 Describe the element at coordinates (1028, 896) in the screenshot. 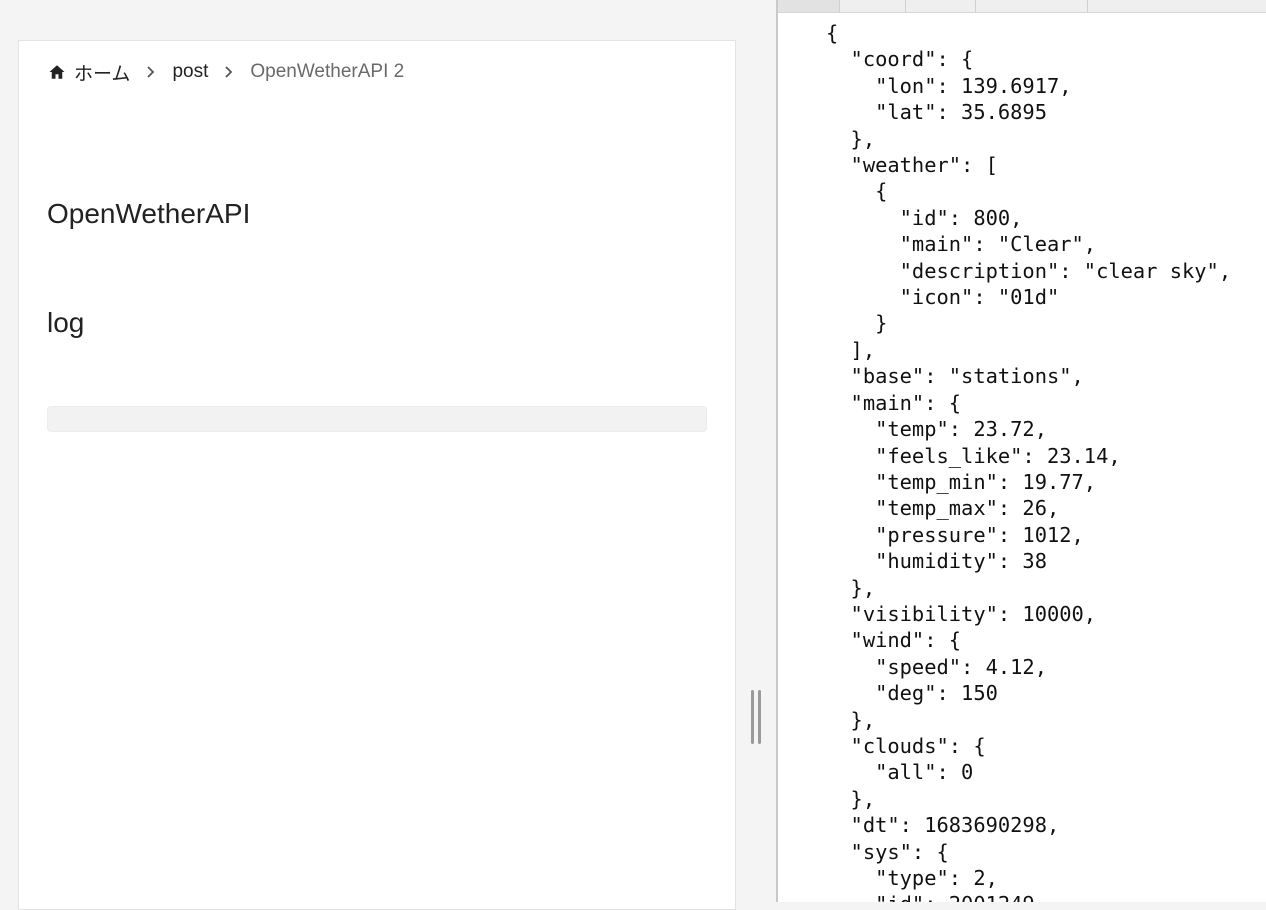

I see `json-line: "id": 2001249,` at that location.